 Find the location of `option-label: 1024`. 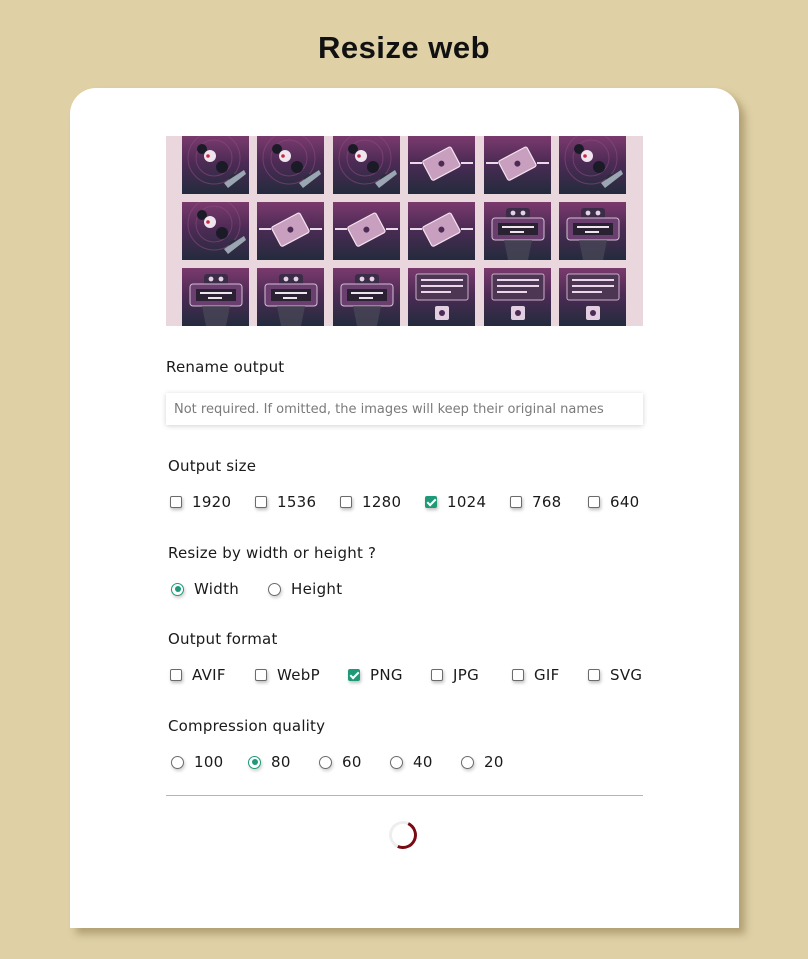

option-label: 1024 is located at coordinates (467, 502).